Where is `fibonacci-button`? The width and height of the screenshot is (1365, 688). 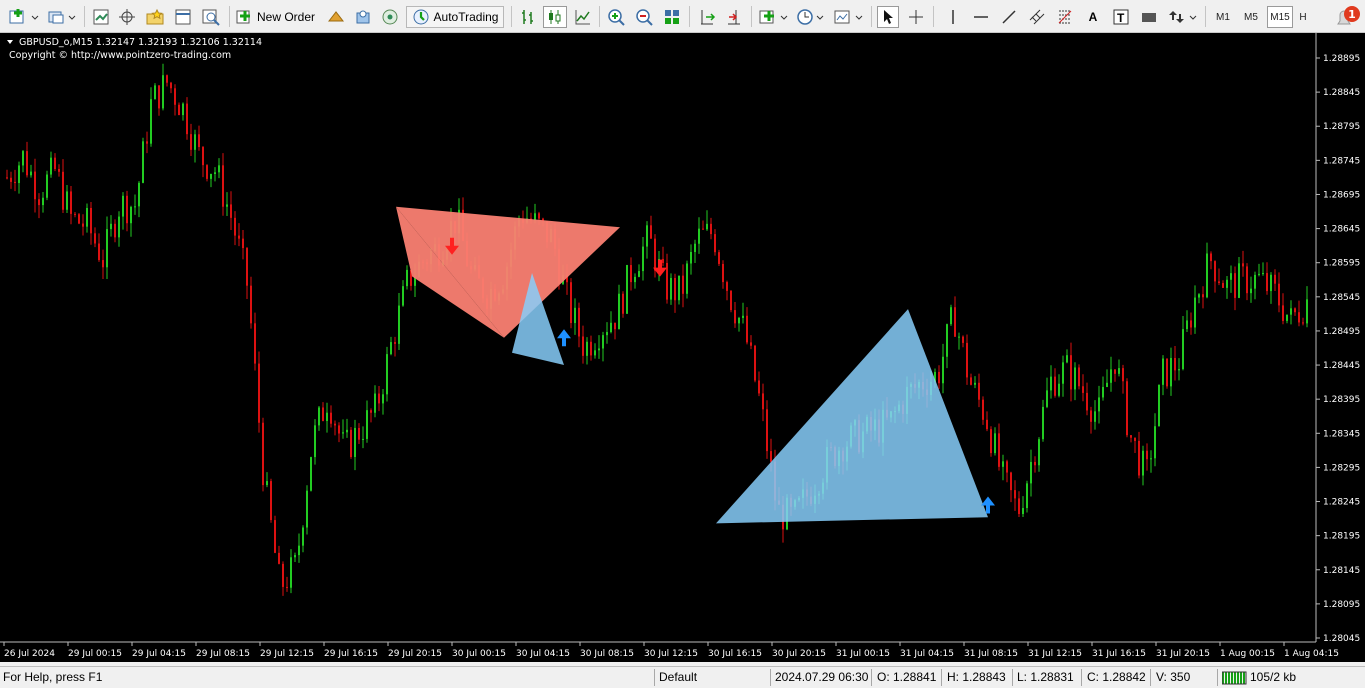
fibonacci-button is located at coordinates (1065, 17).